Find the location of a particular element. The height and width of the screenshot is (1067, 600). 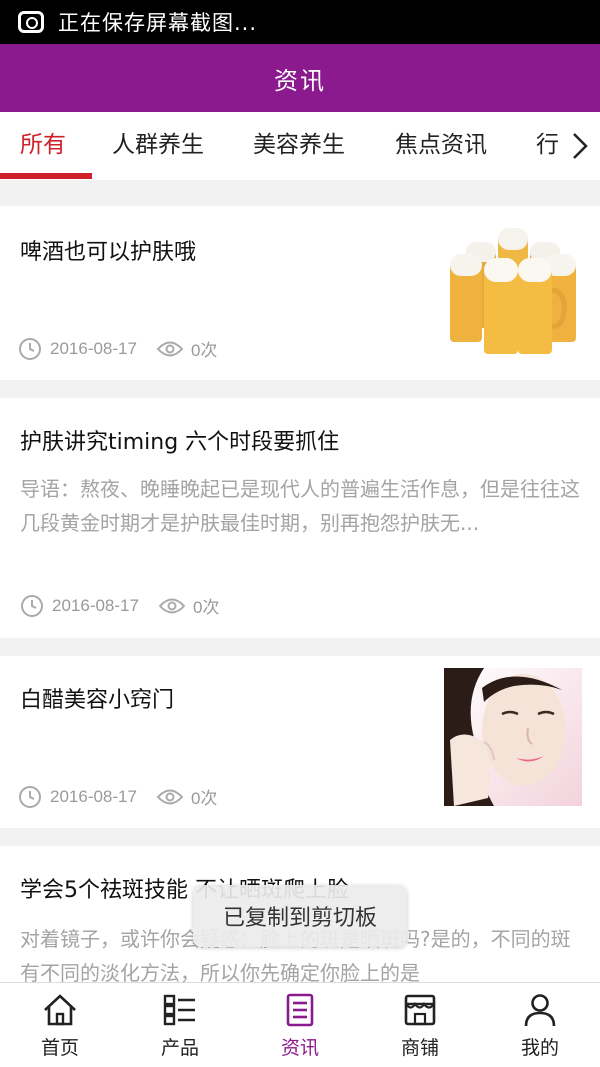

tab-crowd-health: 人群养生 is located at coordinates (158, 146).